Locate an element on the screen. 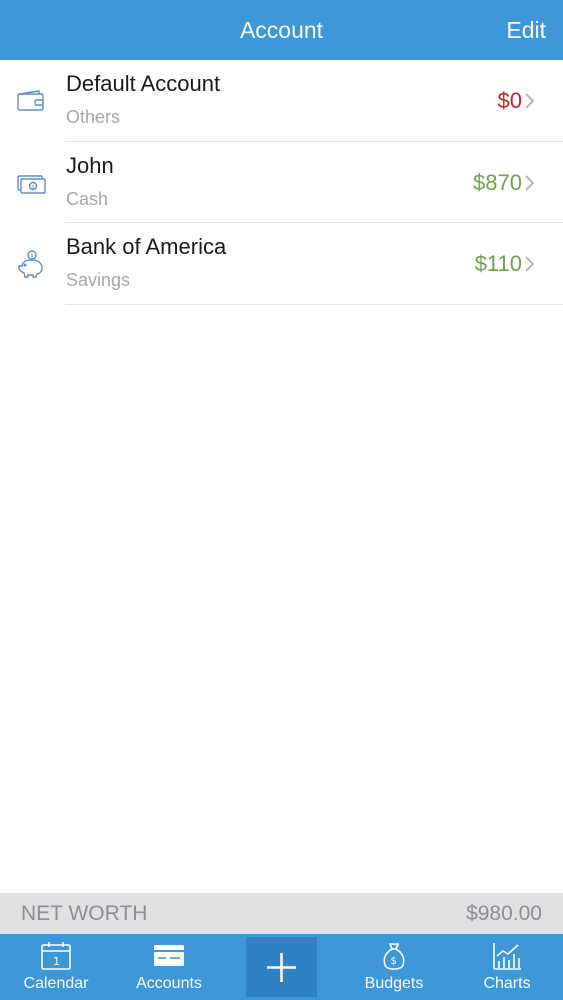 The image size is (563, 1000). chart-icon is located at coordinates (507, 956).